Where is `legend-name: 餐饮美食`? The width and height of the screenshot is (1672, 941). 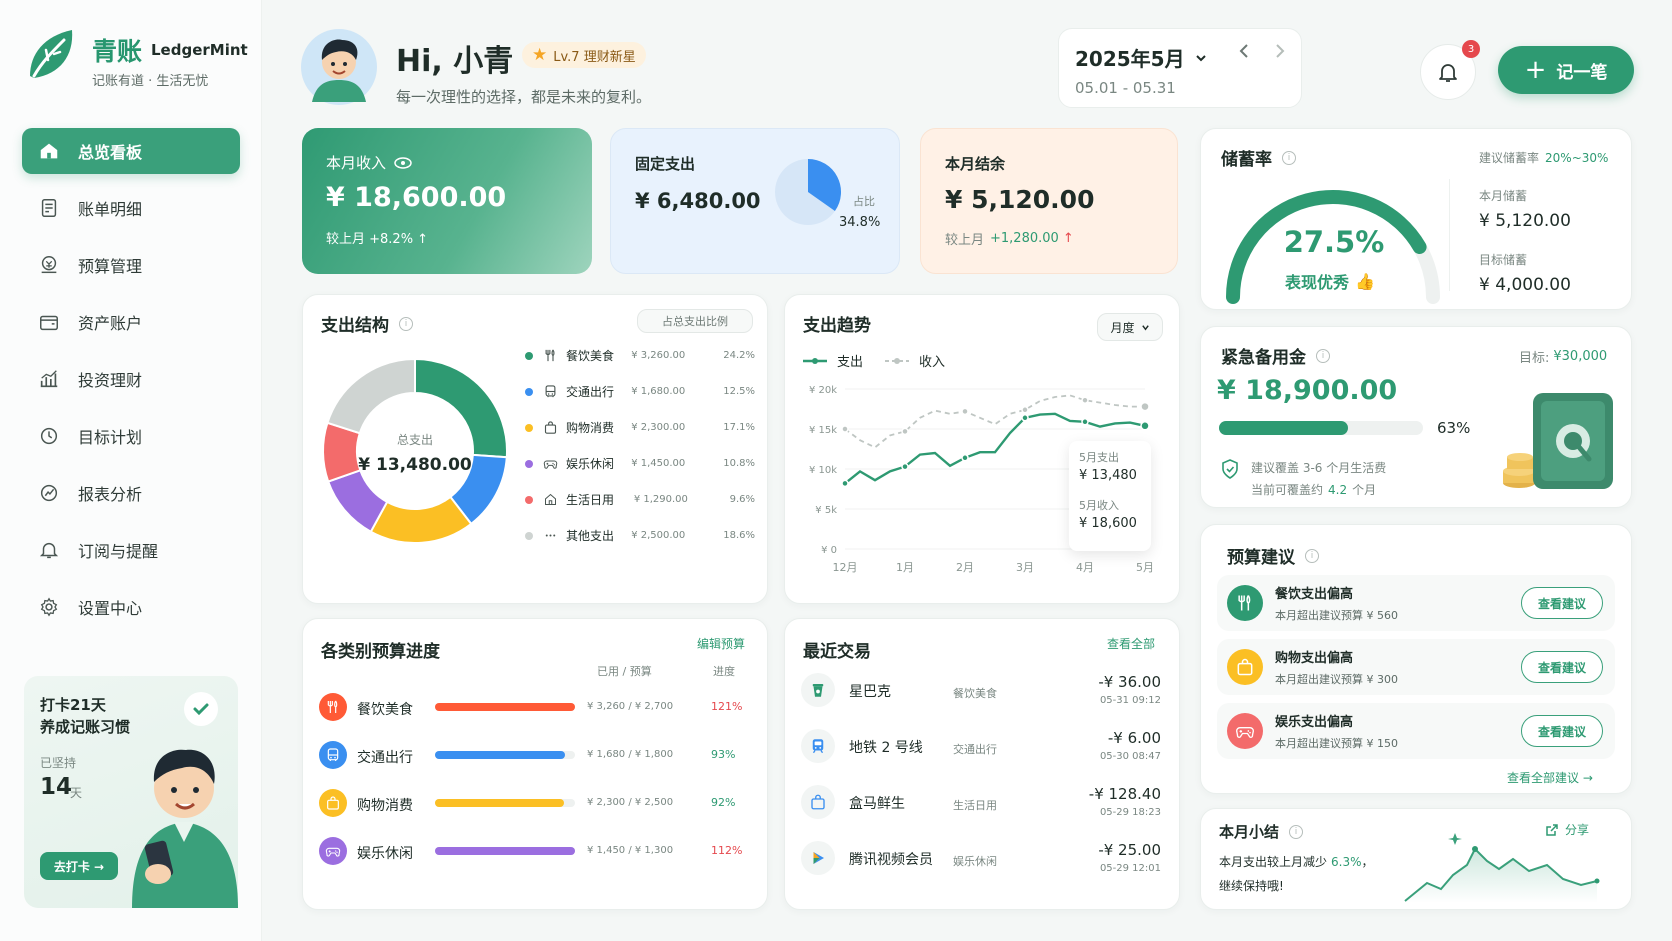
legend-name: 餐饮美食 is located at coordinates (590, 356).